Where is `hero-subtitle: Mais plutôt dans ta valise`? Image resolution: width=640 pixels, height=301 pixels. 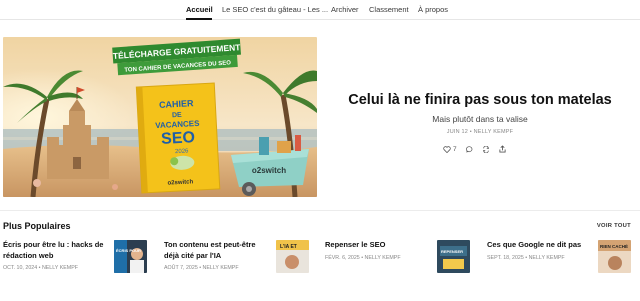
hero-subtitle: Mais plutôt dans ta valise is located at coordinates (480, 119).